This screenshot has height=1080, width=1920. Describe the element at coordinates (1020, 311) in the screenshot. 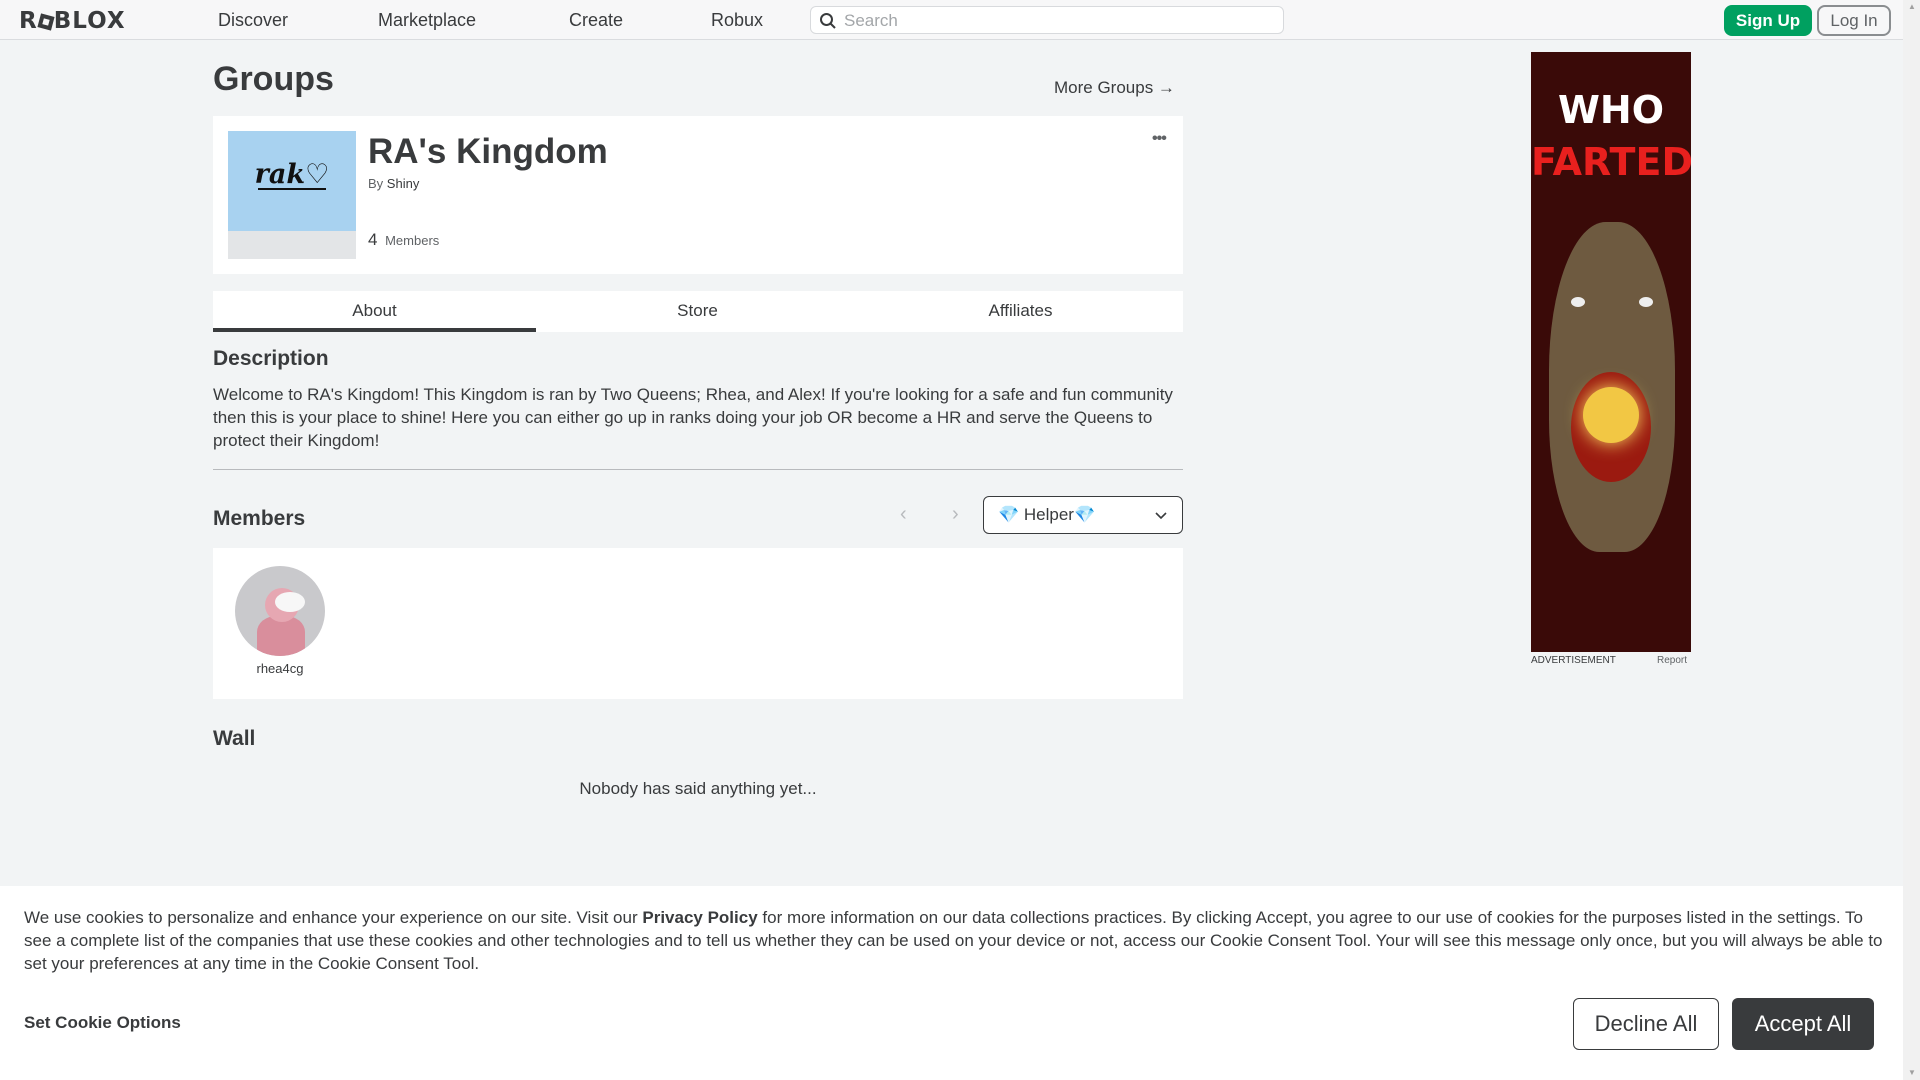

I see `tab-affiliates: Affiliates` at that location.